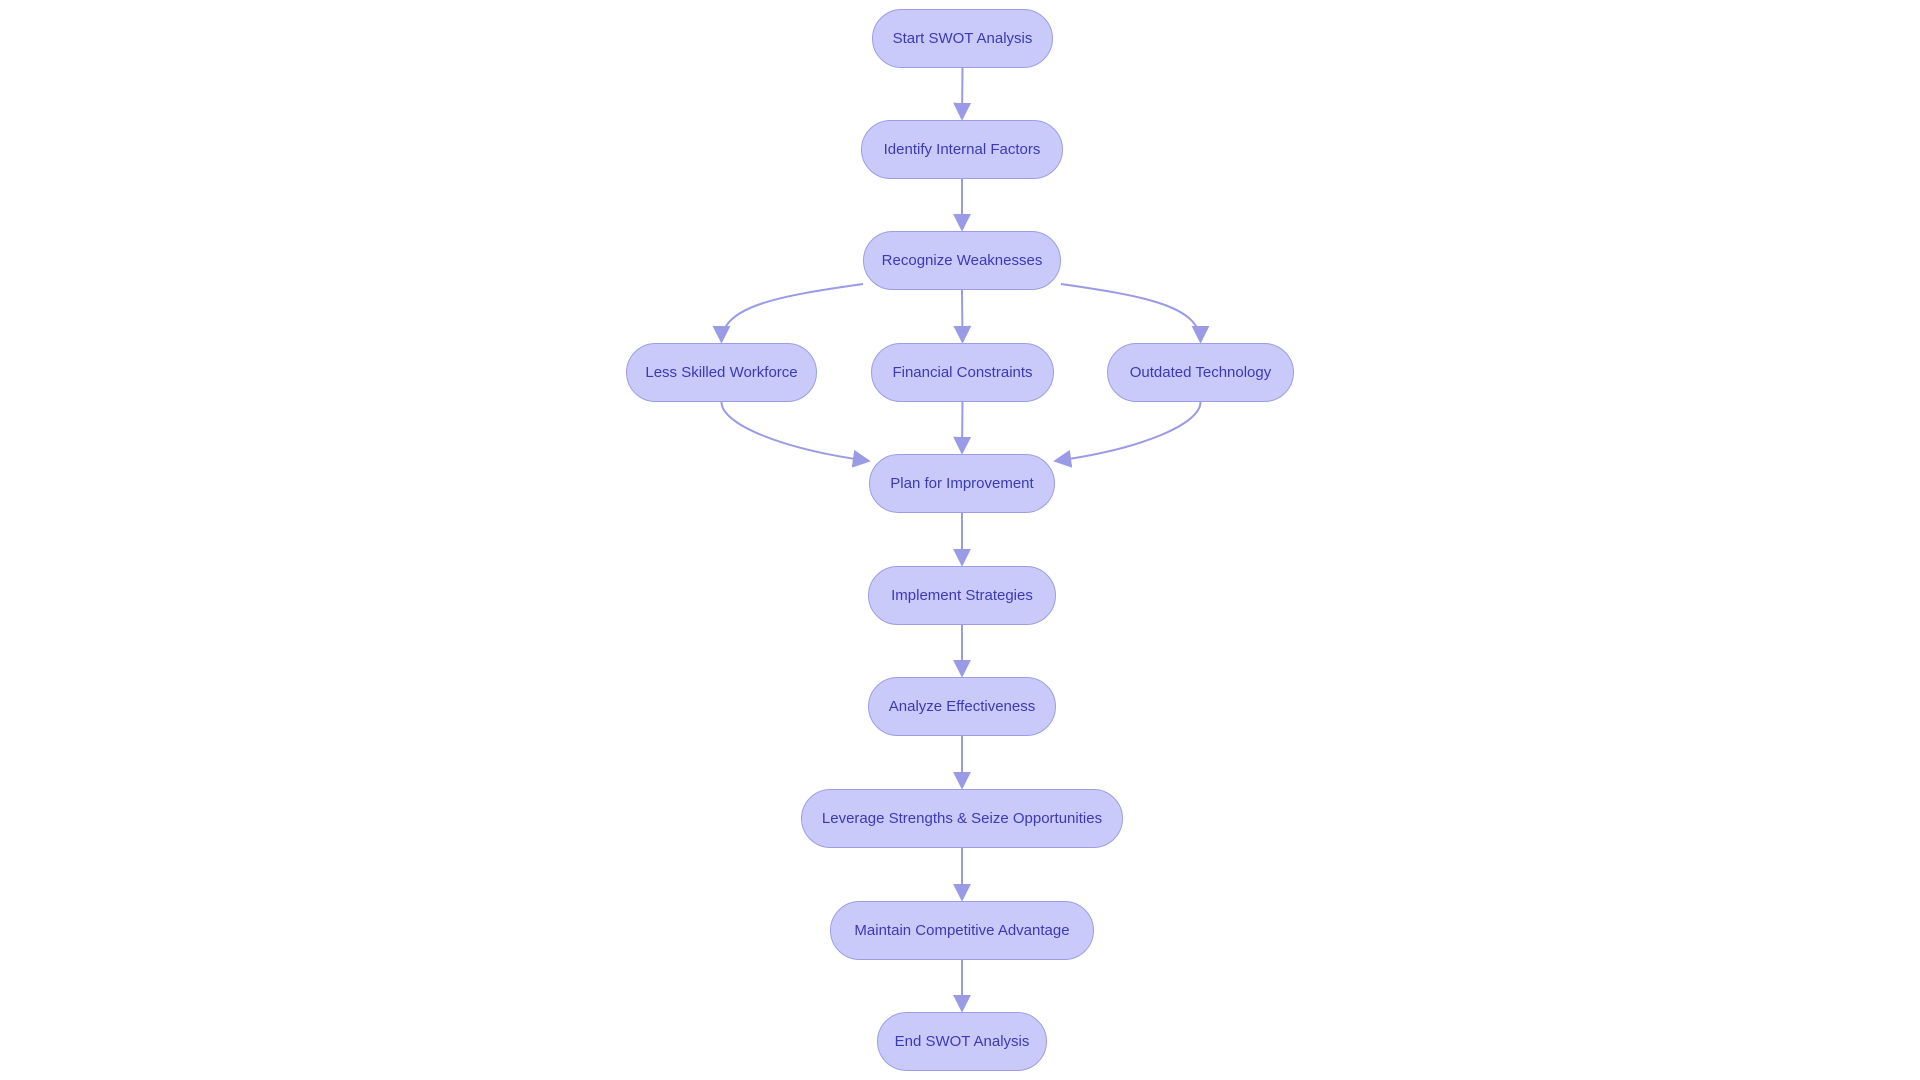 The width and height of the screenshot is (1920, 1080). Describe the element at coordinates (962, 149) in the screenshot. I see `node-identify: Identify Internal Factors` at that location.